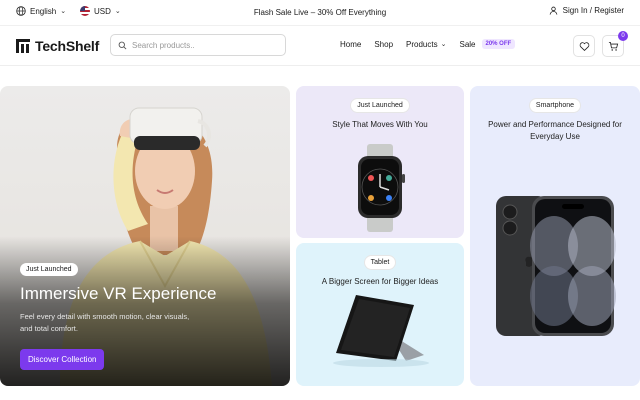 The image size is (640, 400). What do you see at coordinates (62, 359) in the screenshot?
I see `discover-collection-button: Discover Collection` at bounding box center [62, 359].